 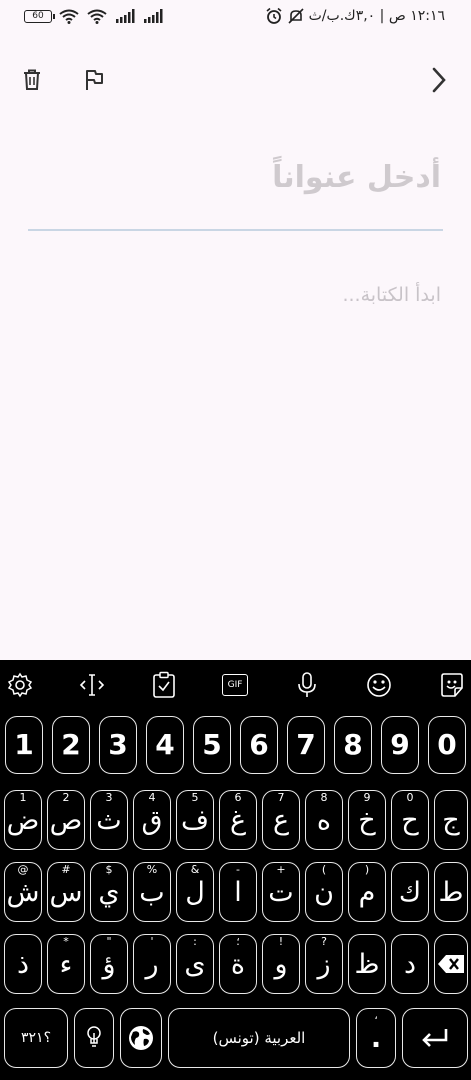 What do you see at coordinates (152, 797) in the screenshot?
I see `key-hint: 4` at bounding box center [152, 797].